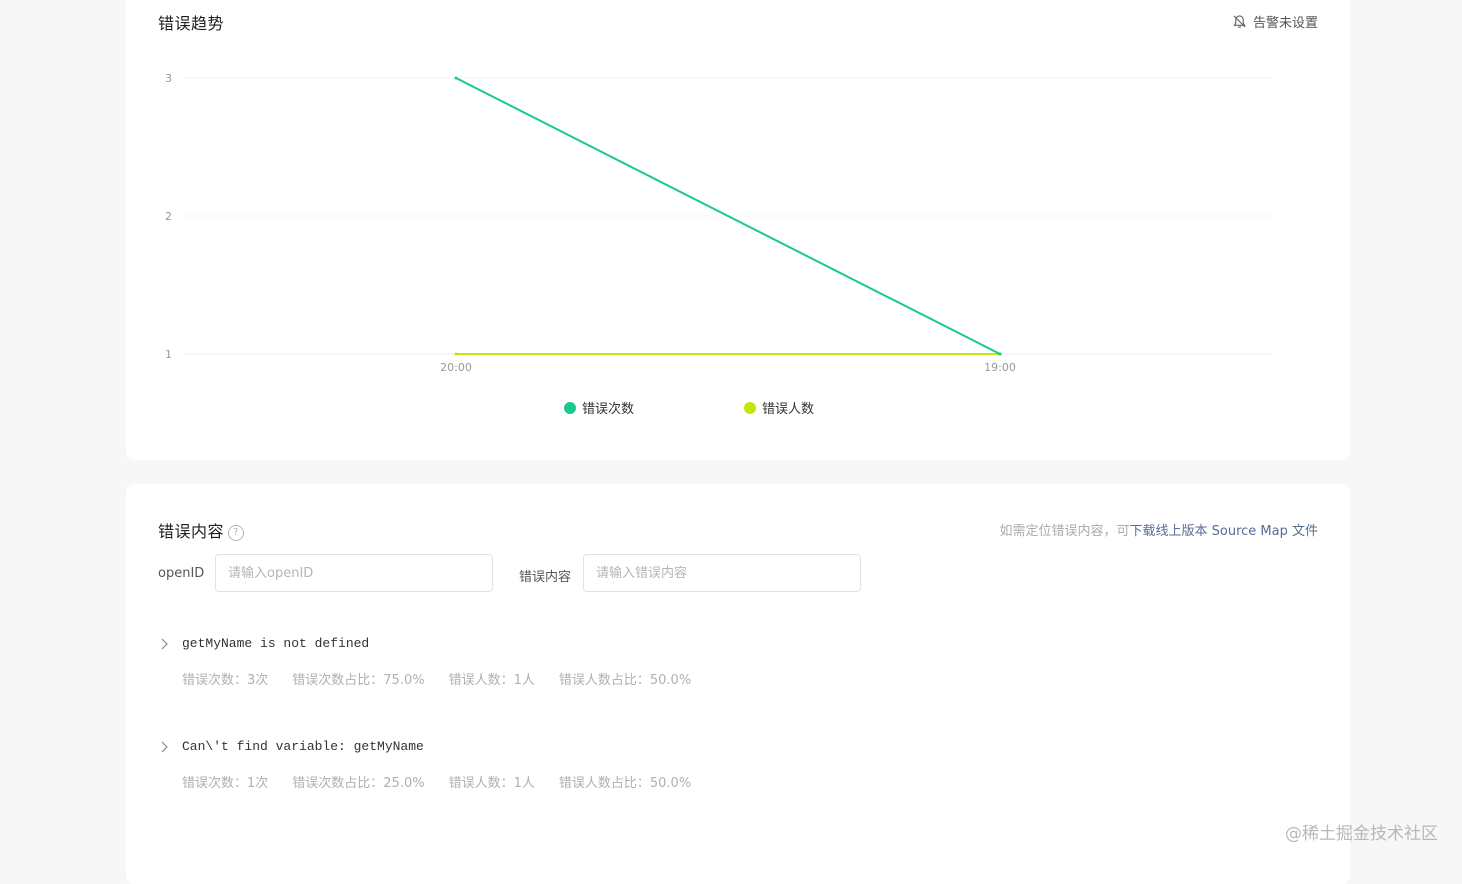 This screenshot has height=884, width=1462. Describe the element at coordinates (236, 533) in the screenshot. I see `help-icon: ?` at that location.